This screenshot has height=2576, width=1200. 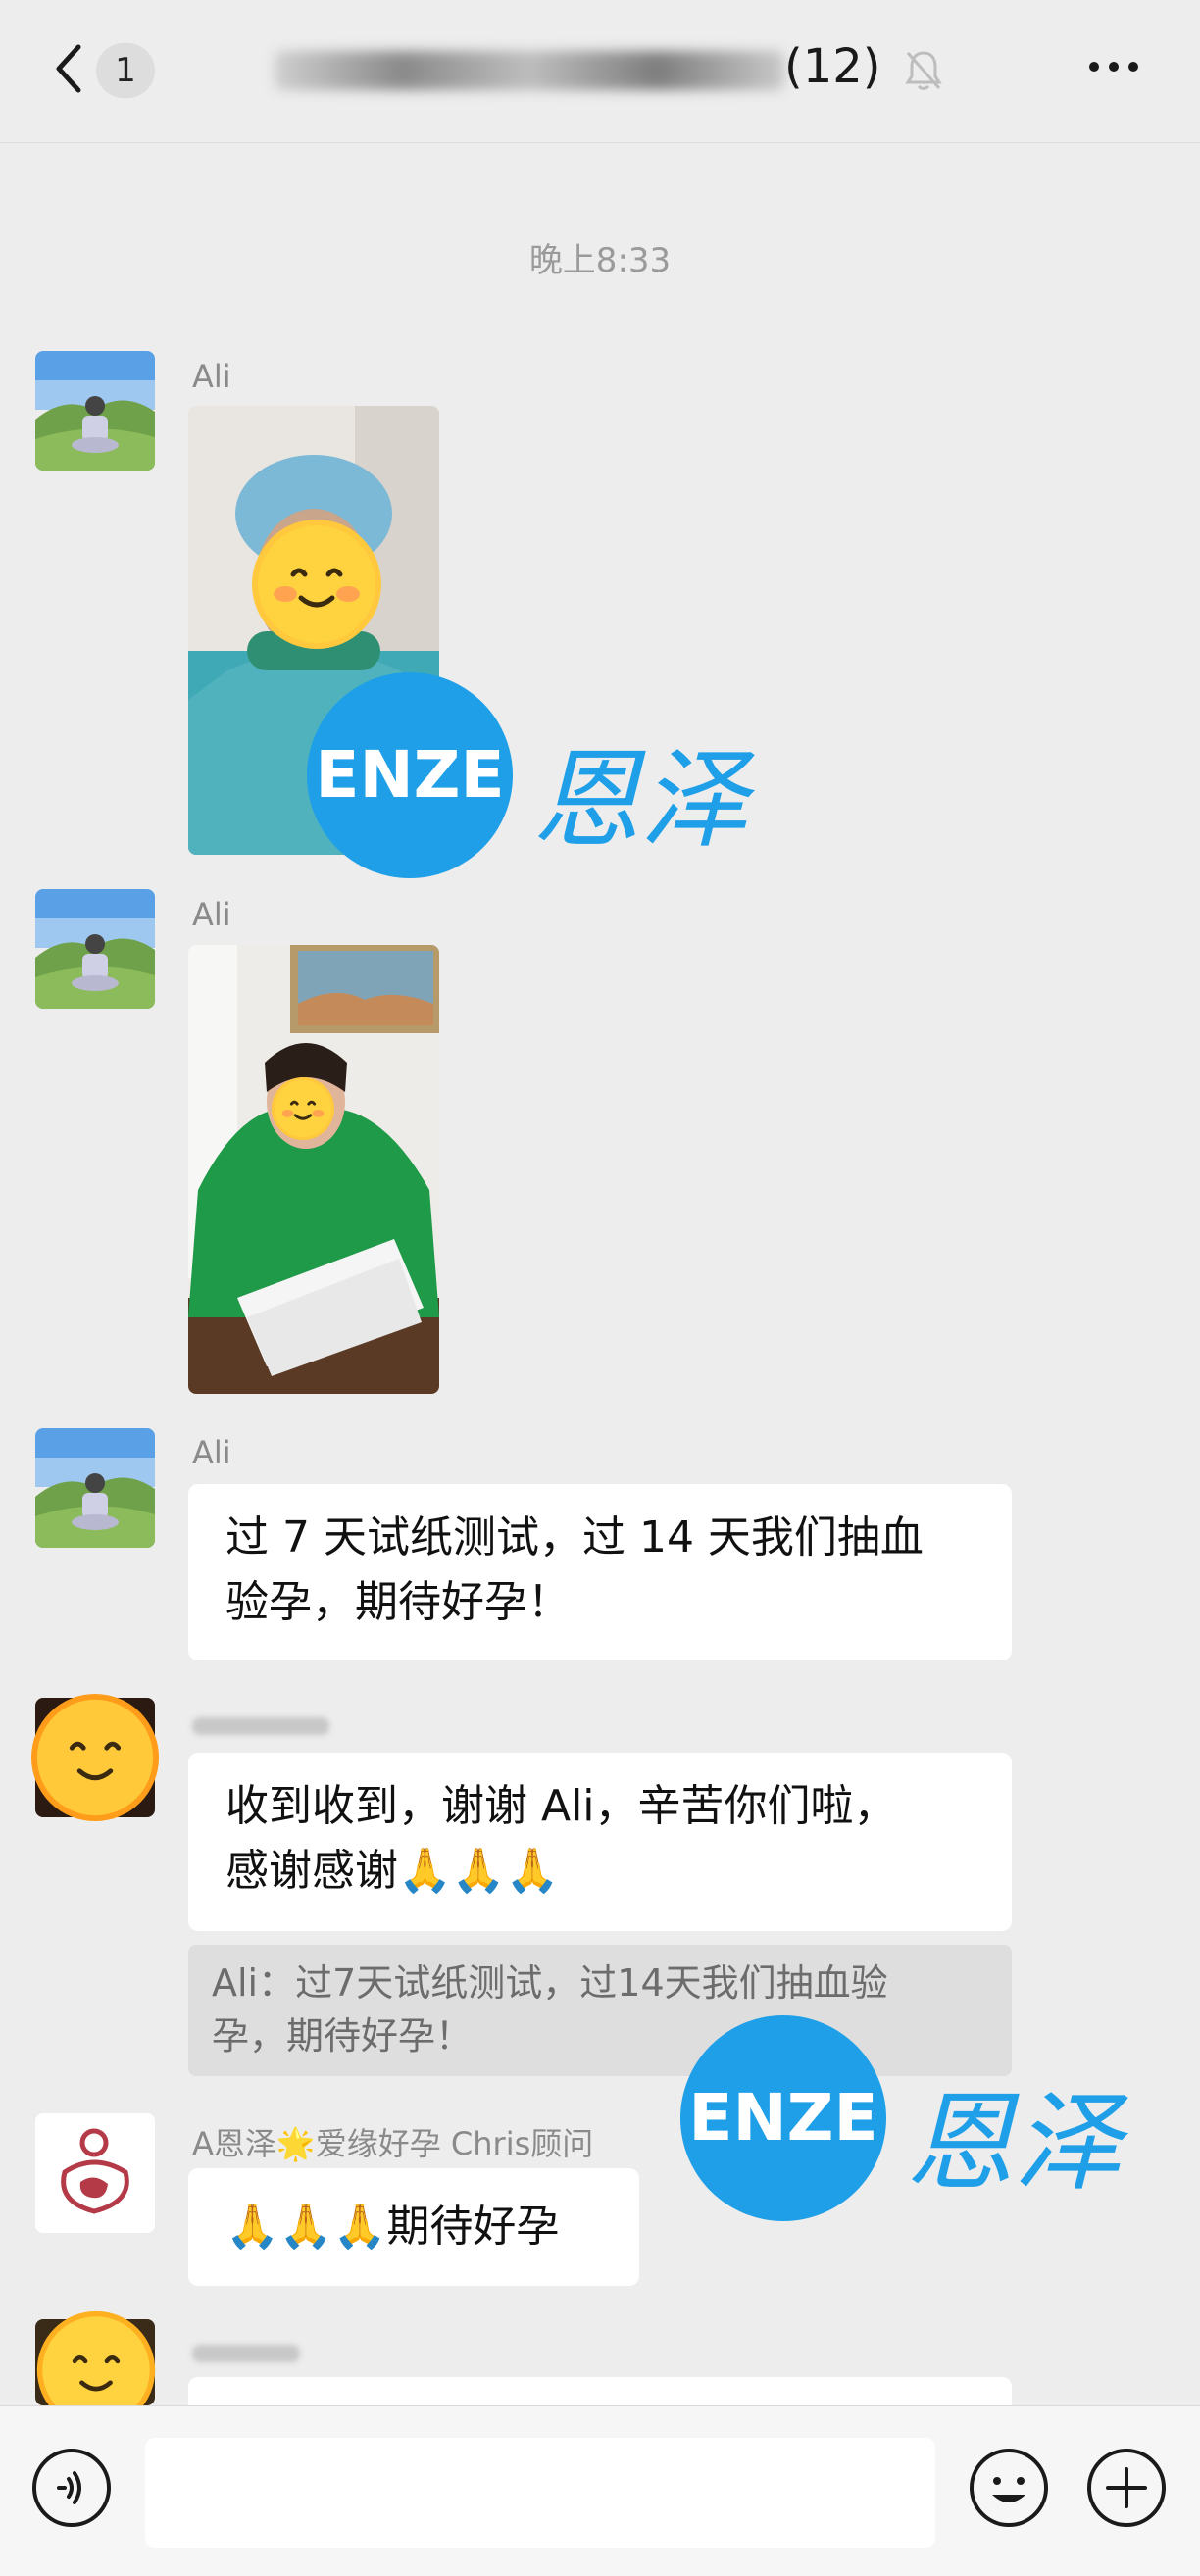 I want to click on text-message-bubble, so click(x=600, y=2391).